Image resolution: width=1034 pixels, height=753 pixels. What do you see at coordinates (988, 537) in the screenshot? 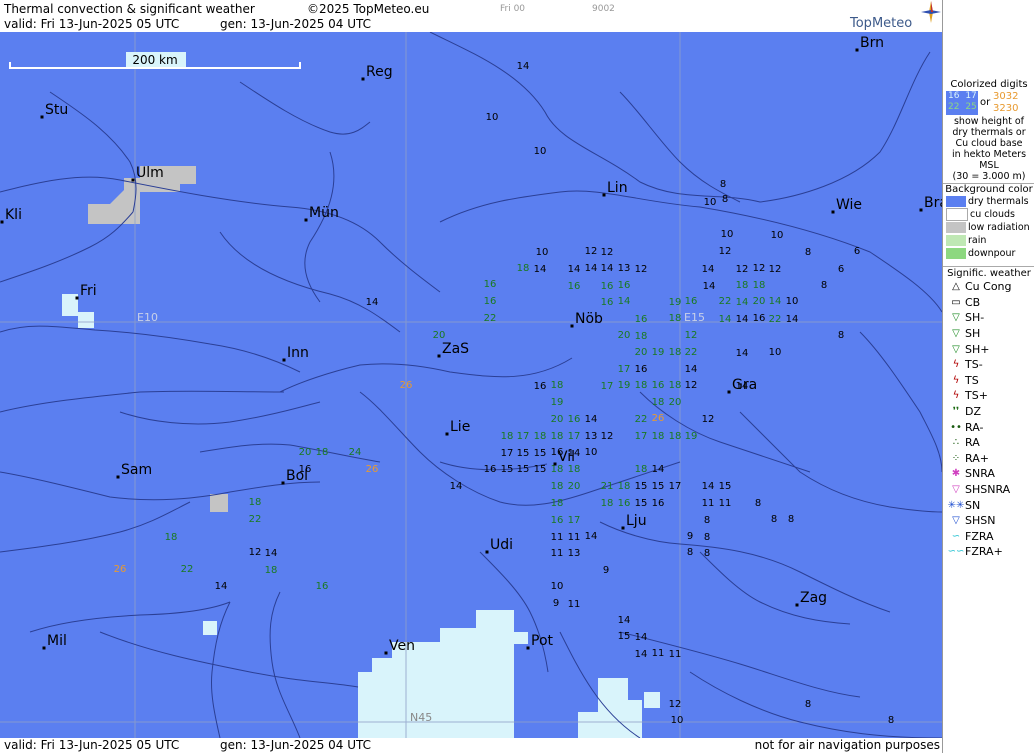
I see `legend-wx-item: ∽ FZRA` at bounding box center [988, 537].